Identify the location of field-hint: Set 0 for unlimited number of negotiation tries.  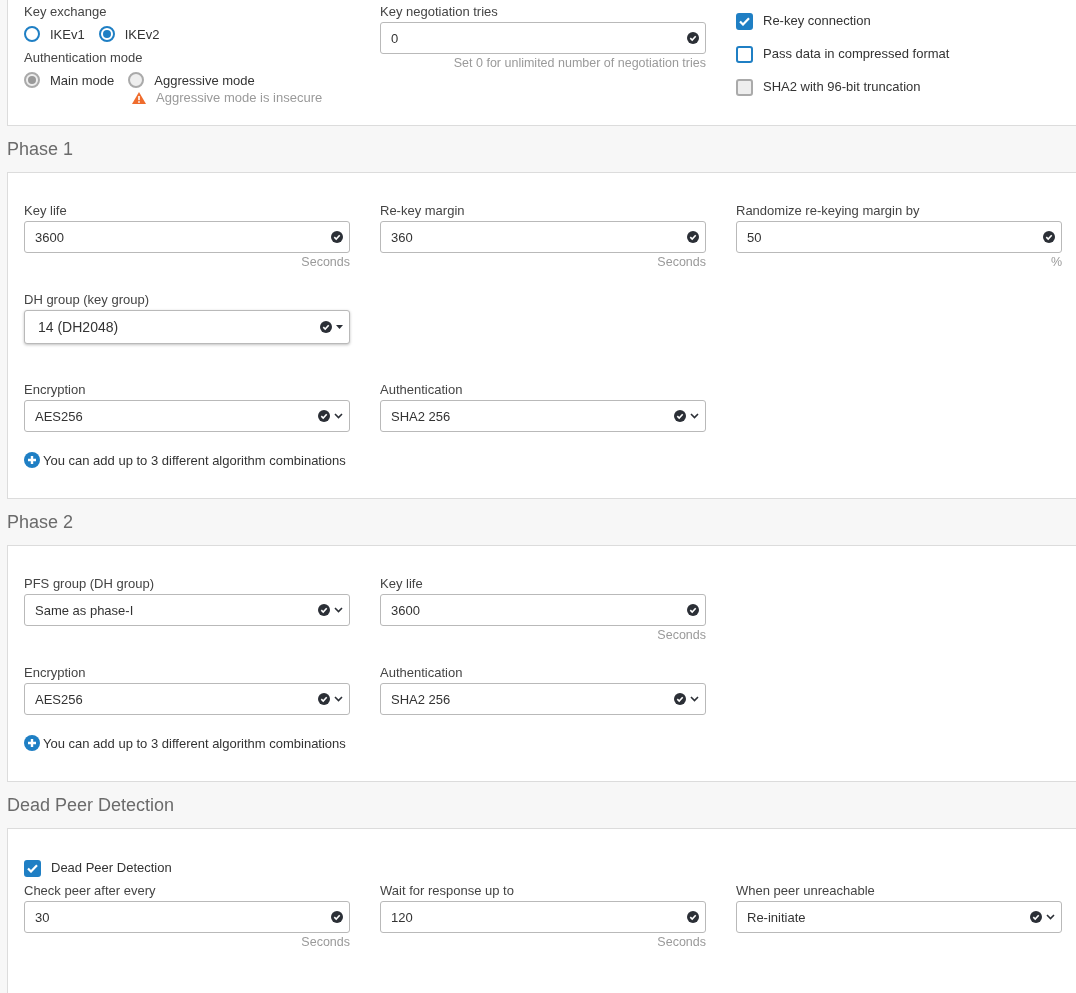
(579, 63).